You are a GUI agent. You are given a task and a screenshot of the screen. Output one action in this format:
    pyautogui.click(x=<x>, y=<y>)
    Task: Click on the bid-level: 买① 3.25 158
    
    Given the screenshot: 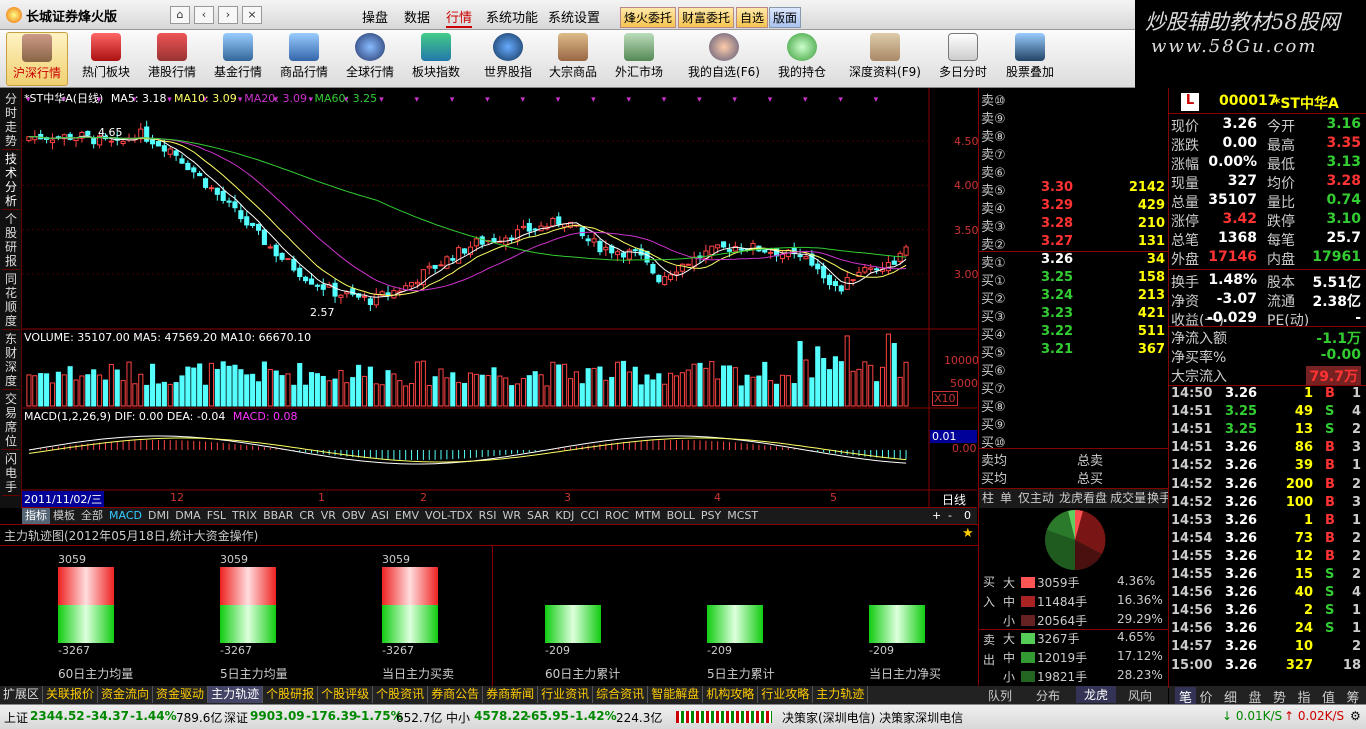 What is the action you would take?
    pyautogui.click(x=1074, y=279)
    